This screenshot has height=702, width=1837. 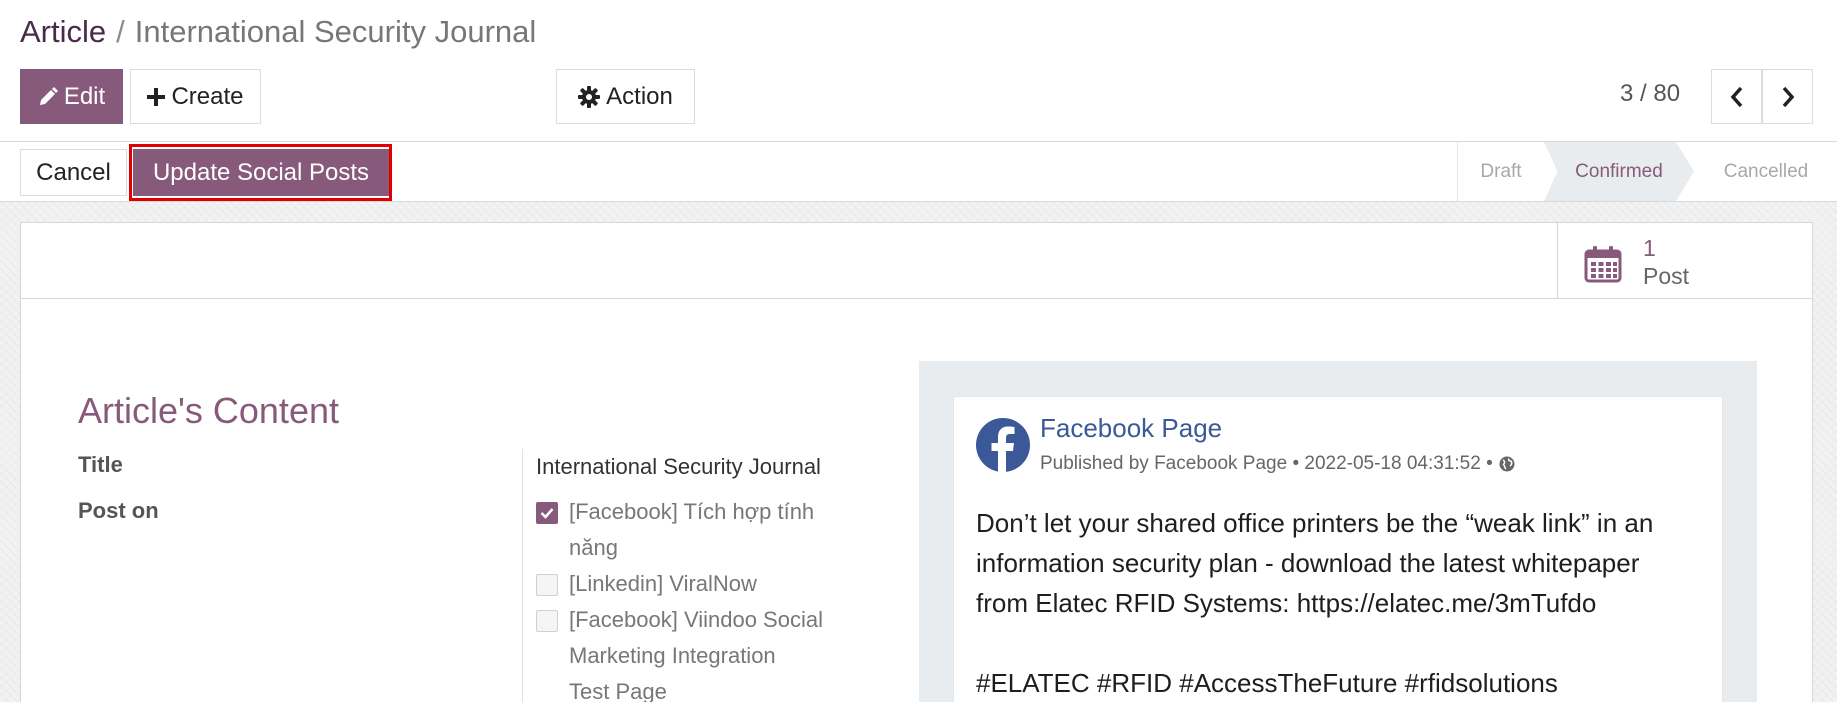 What do you see at coordinates (118, 510) in the screenshot?
I see `post-on-label: Post on` at bounding box center [118, 510].